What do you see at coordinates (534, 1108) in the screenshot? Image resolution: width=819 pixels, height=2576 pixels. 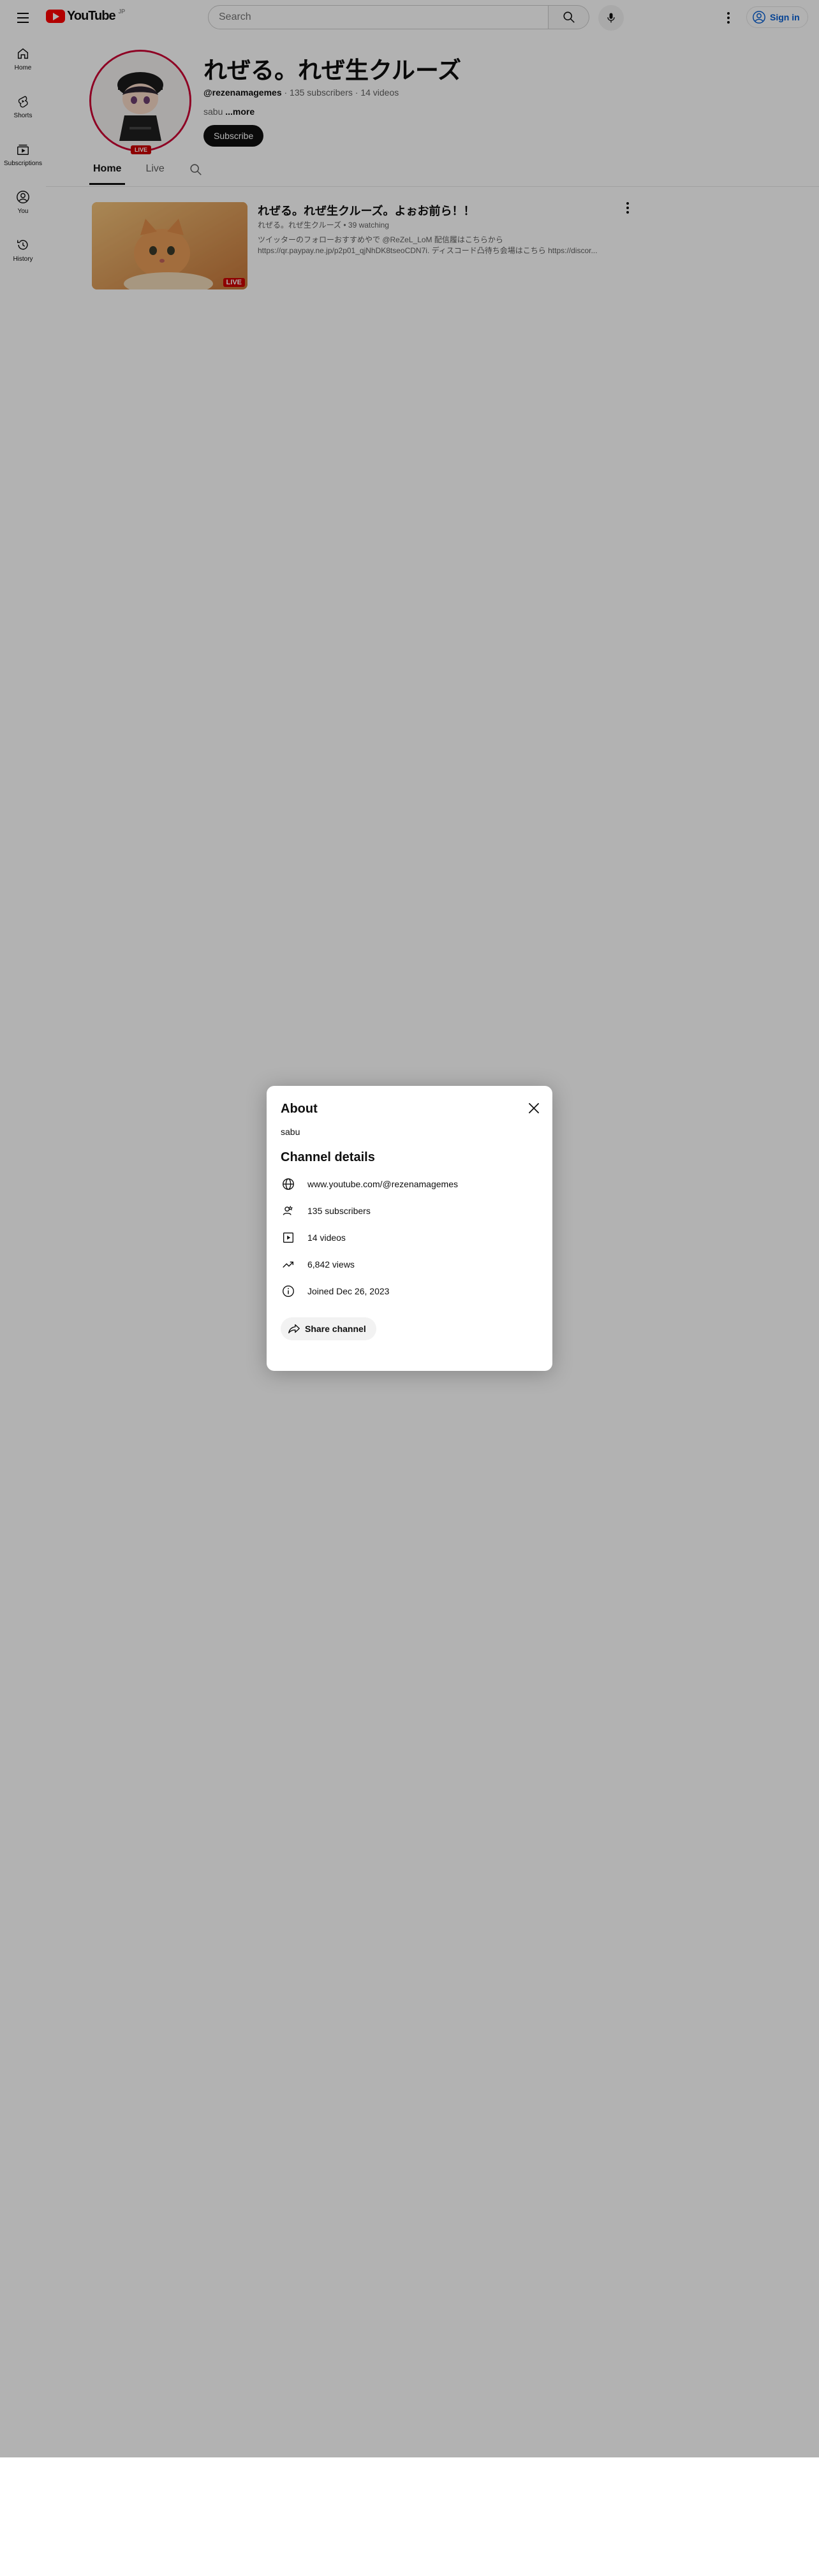 I see `close-icon` at bounding box center [534, 1108].